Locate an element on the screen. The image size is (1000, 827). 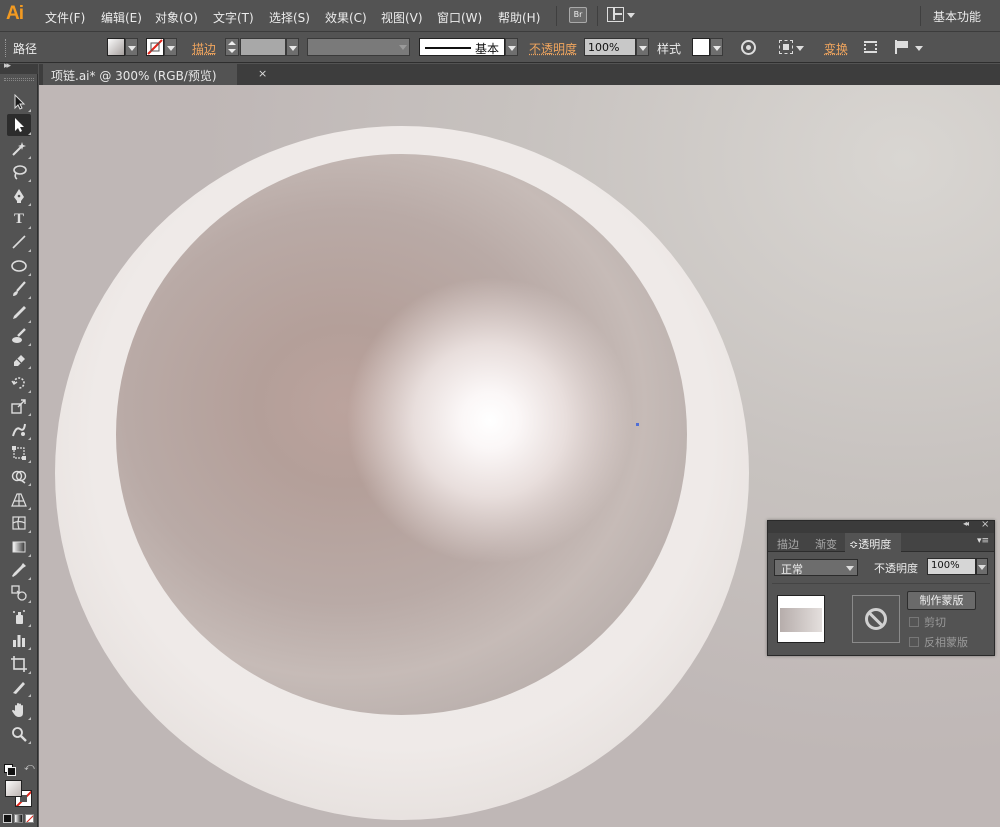
lasso-tool-button is located at coordinates (19, 172).